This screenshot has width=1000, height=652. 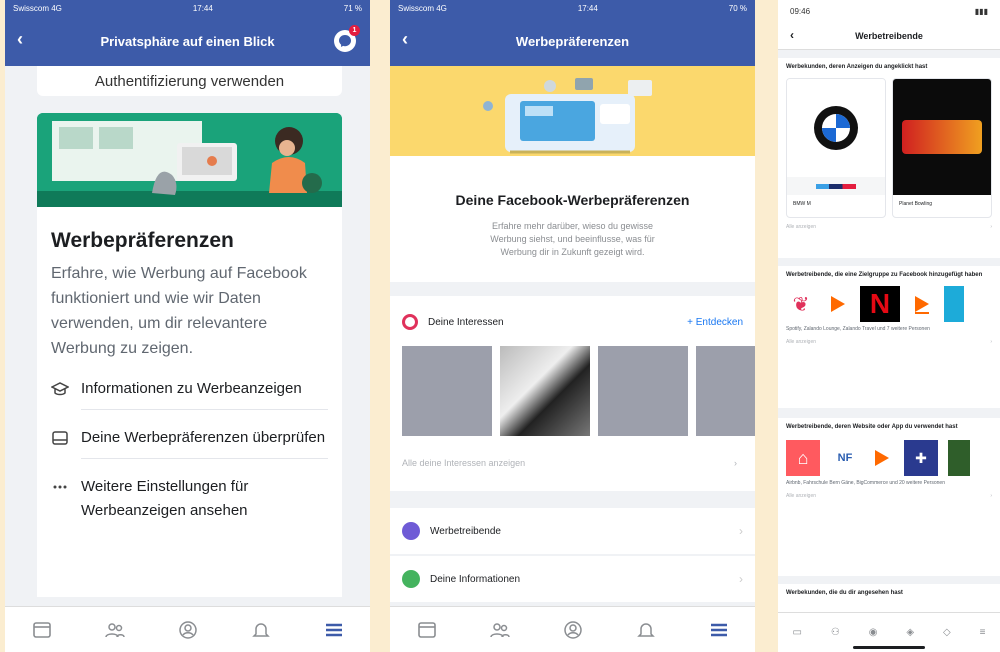 I want to click on info-ads-label: Informationen zu Werbeanzeigen, so click(x=191, y=388).